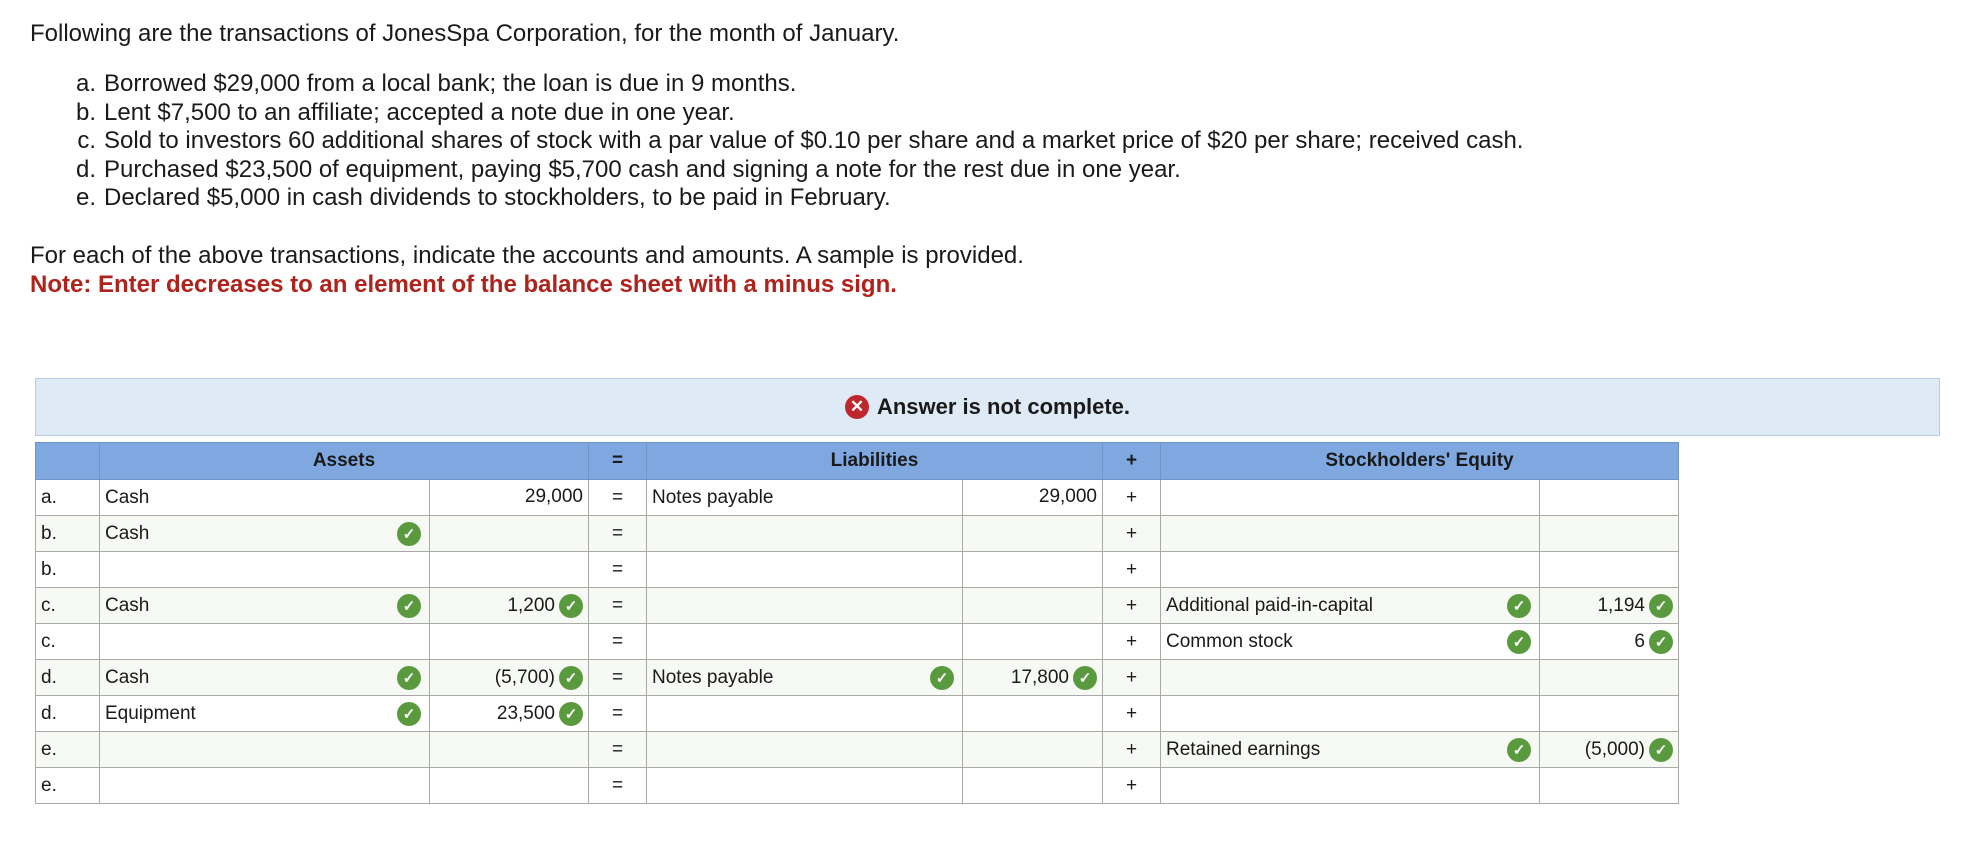 This screenshot has height=862, width=1976. What do you see at coordinates (49, 677) in the screenshot?
I see `row-label-value: d.` at bounding box center [49, 677].